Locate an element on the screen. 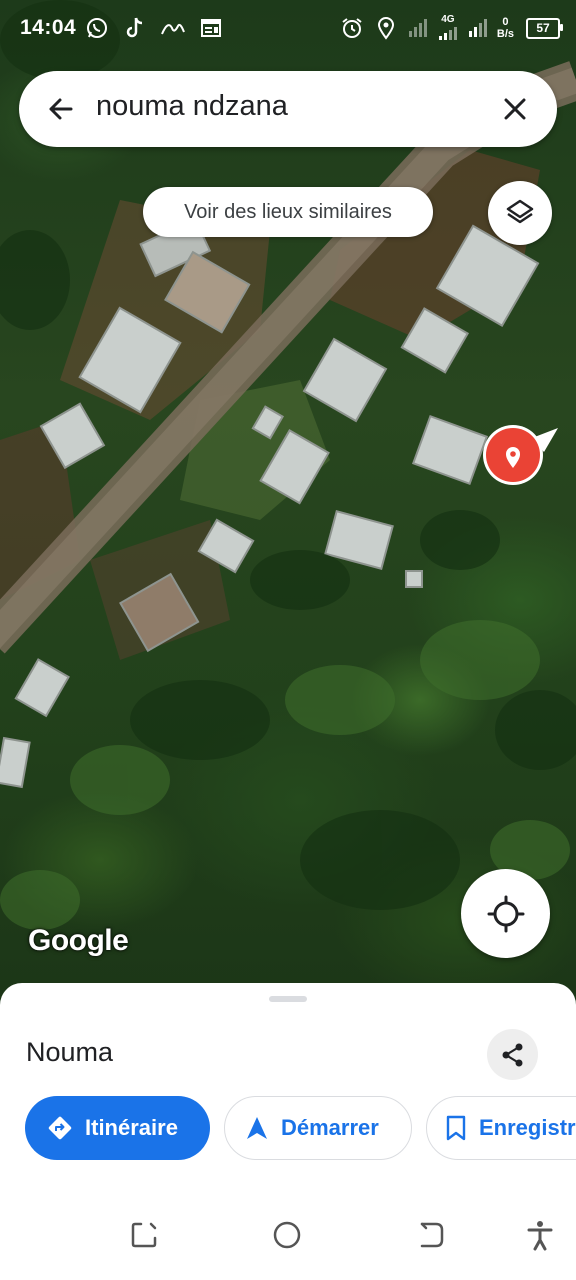 The image size is (576, 1280). signature-icon is located at coordinates (173, 28).